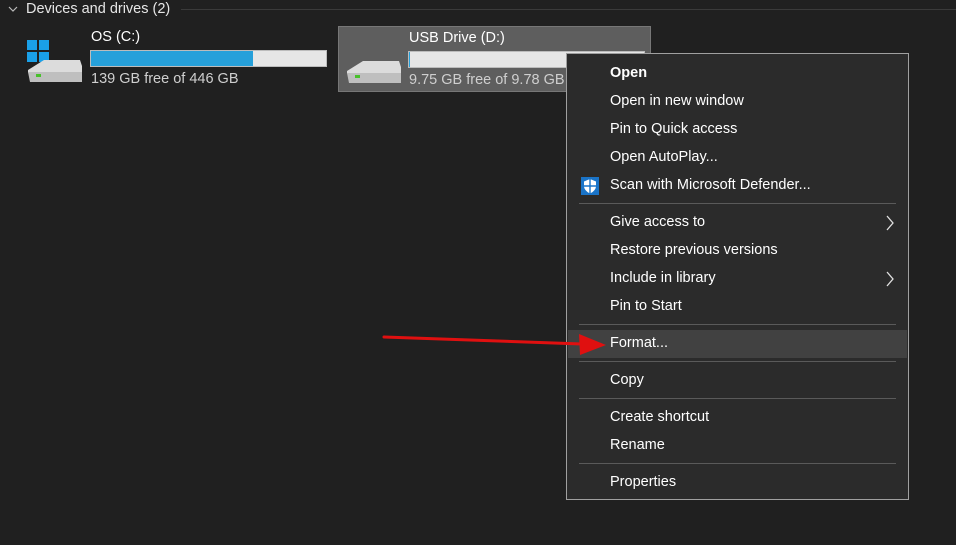 Image resolution: width=956 pixels, height=545 pixels. What do you see at coordinates (658, 222) in the screenshot?
I see `menu-item-label: Give access to` at bounding box center [658, 222].